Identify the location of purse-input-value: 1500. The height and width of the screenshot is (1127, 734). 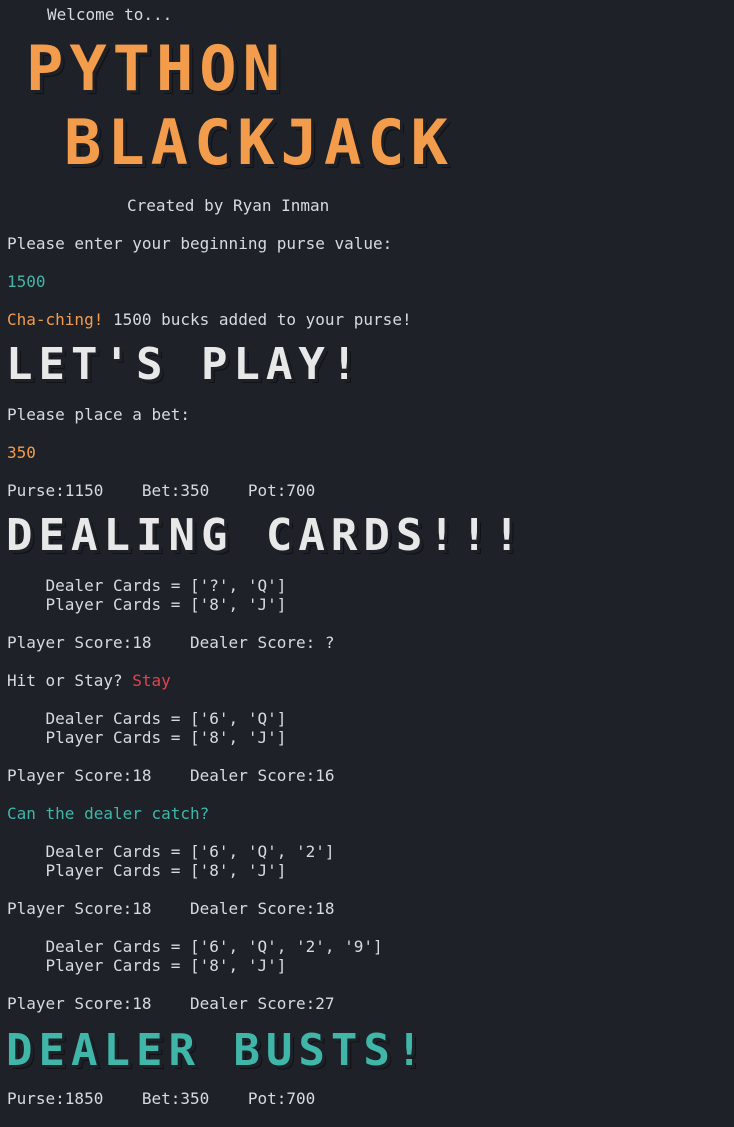
(26, 281).